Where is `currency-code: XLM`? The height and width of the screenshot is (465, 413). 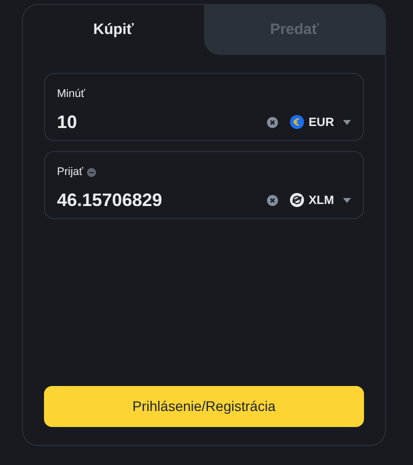 currency-code: XLM is located at coordinates (321, 200).